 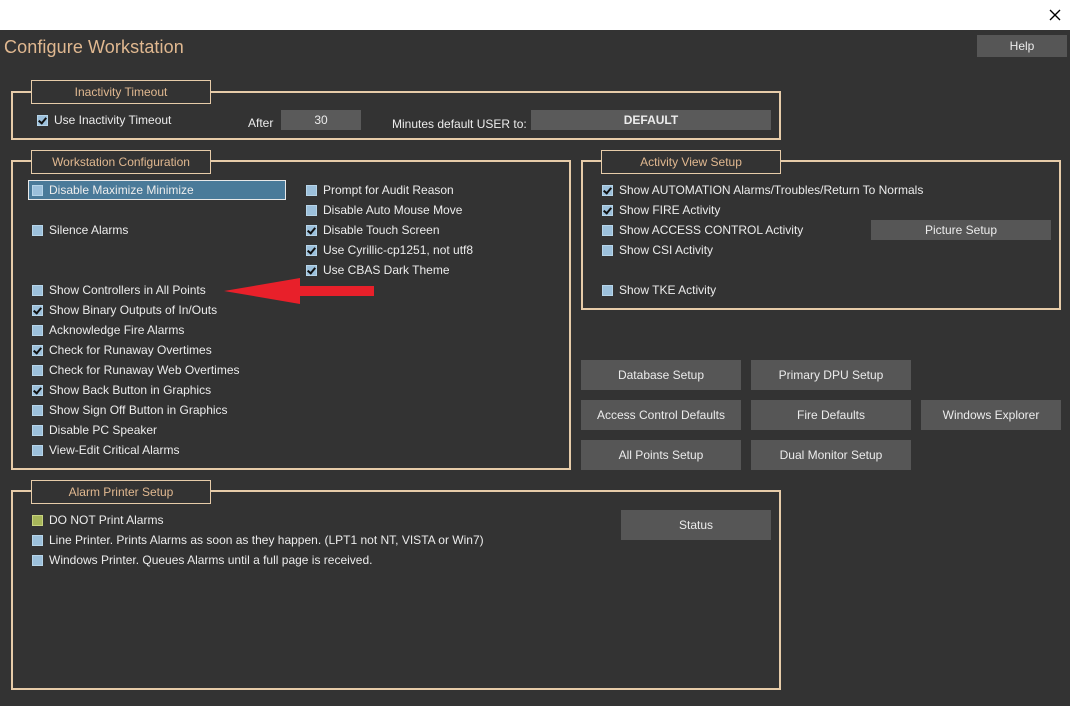 I want to click on window-titlebar, so click(x=535, y=15).